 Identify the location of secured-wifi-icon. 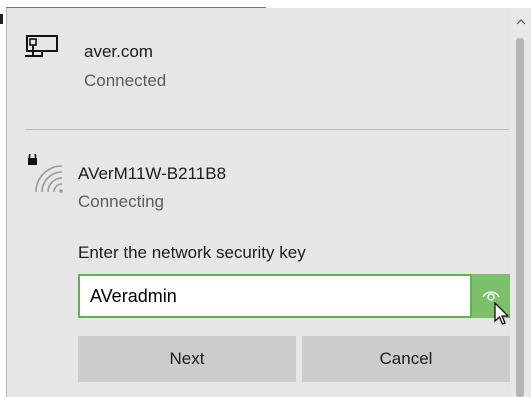
(46, 175).